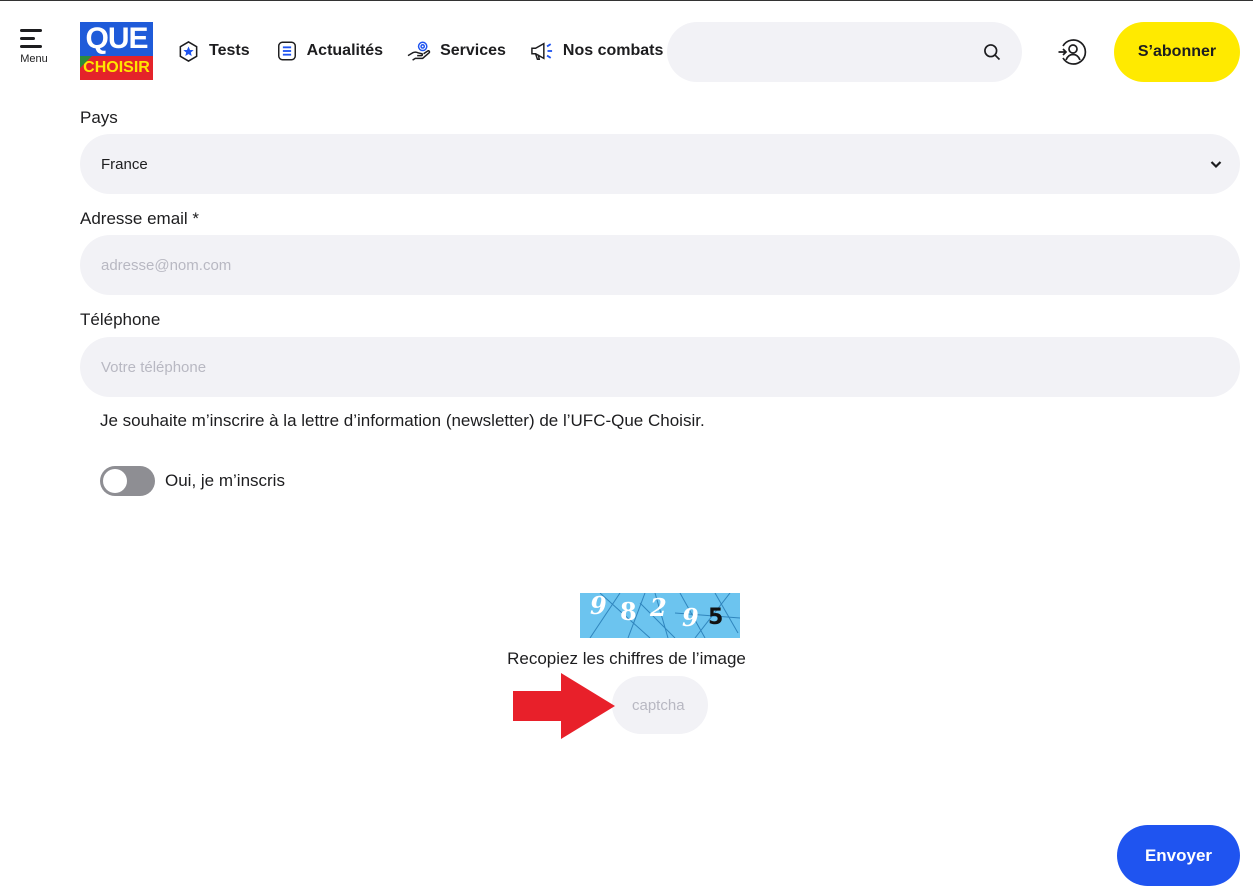  Describe the element at coordinates (658, 607) in the screenshot. I see `captcha-digit: 2` at that location.